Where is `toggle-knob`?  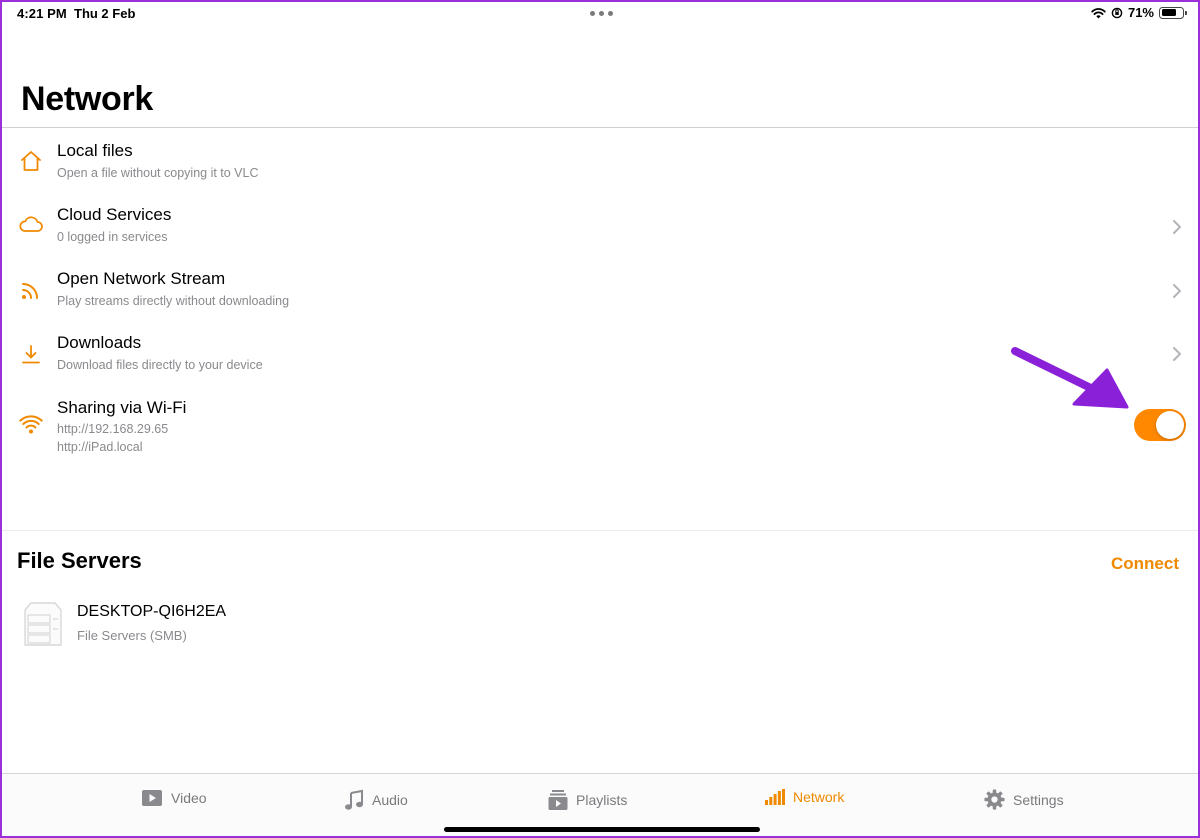
toggle-knob is located at coordinates (1170, 425).